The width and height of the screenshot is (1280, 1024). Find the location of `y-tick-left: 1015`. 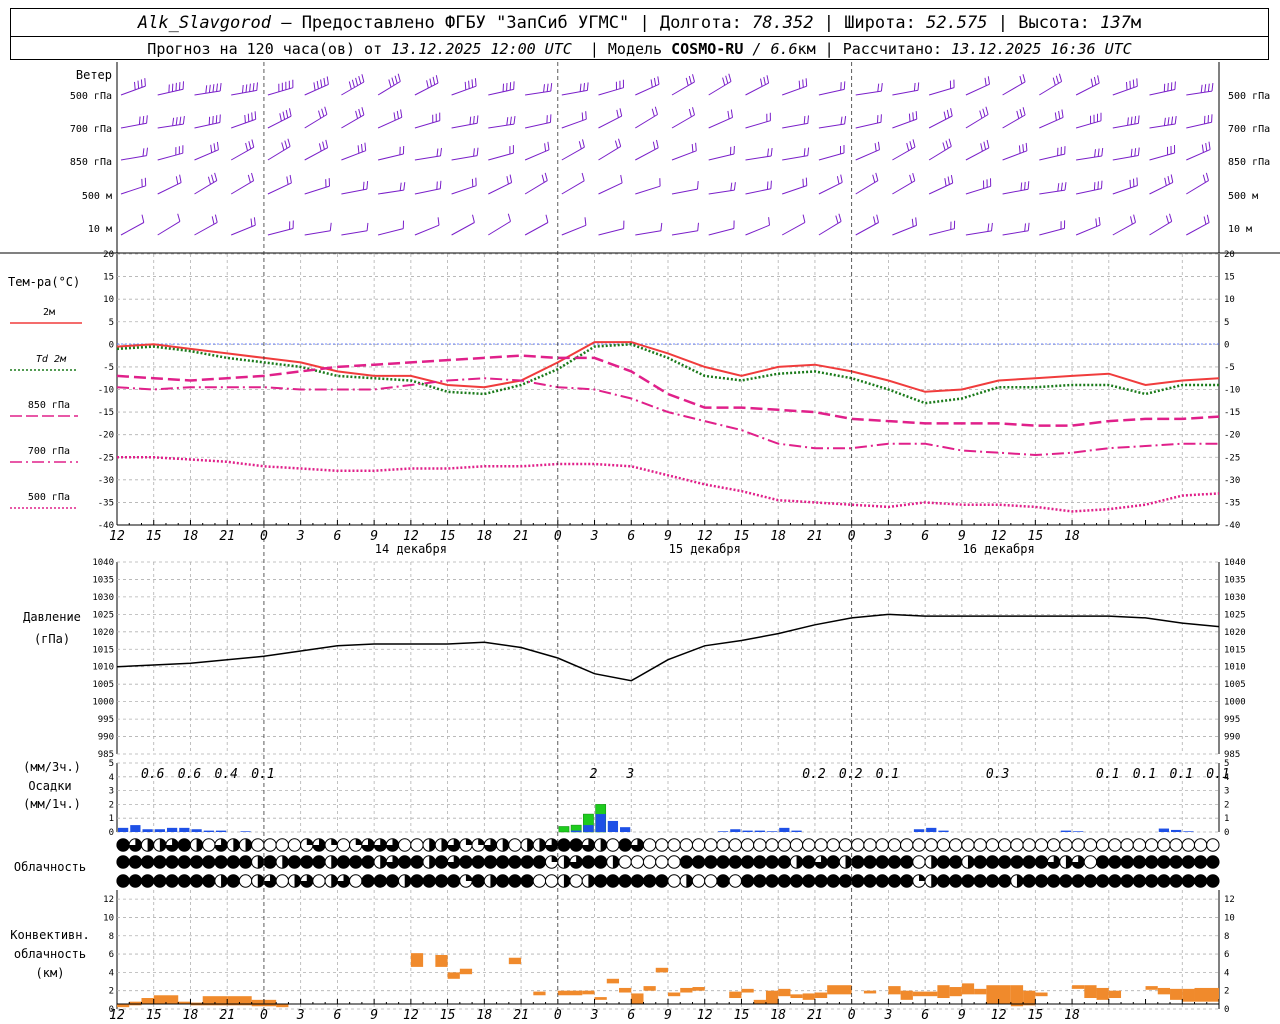

y-tick-left: 1015 is located at coordinates (103, 650).